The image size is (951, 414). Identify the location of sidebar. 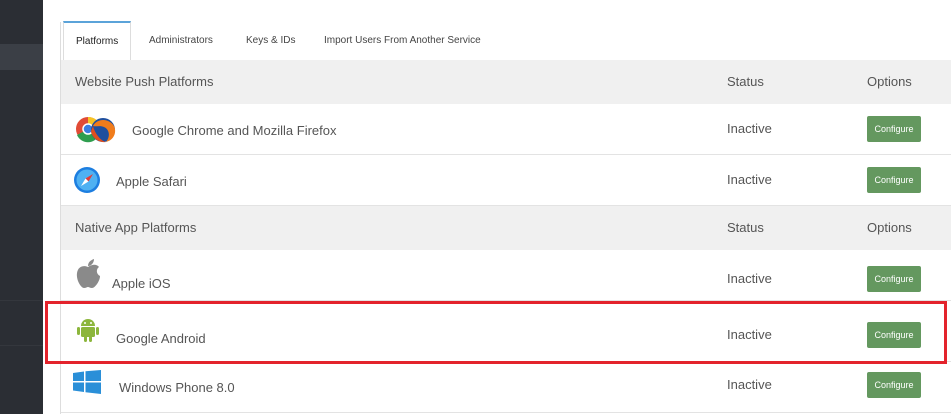
(21, 207).